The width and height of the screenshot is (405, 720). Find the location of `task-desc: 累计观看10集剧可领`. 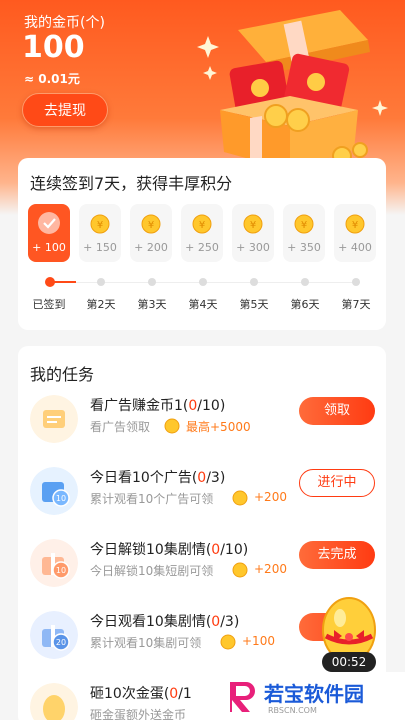

task-desc: 累计观看10集剧可领 is located at coordinates (146, 643).